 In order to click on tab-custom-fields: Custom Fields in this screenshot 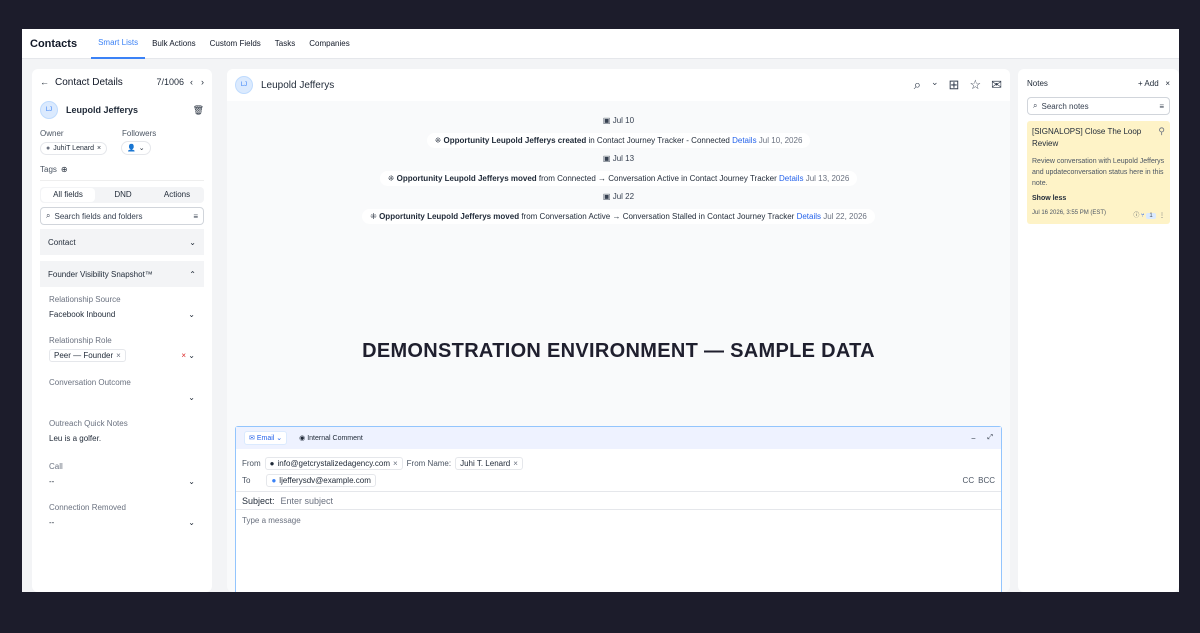, I will do `click(235, 44)`.